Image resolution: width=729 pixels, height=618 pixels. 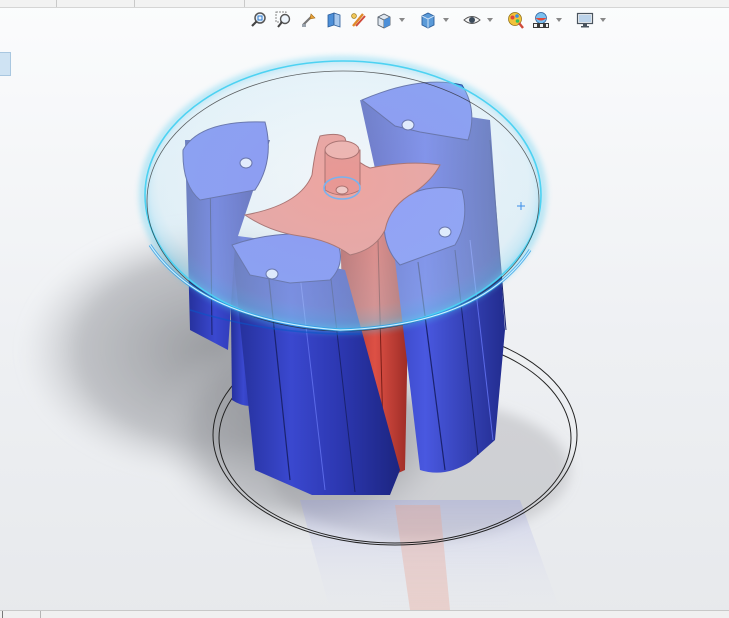 I want to click on view-orientation-button, so click(x=384, y=20).